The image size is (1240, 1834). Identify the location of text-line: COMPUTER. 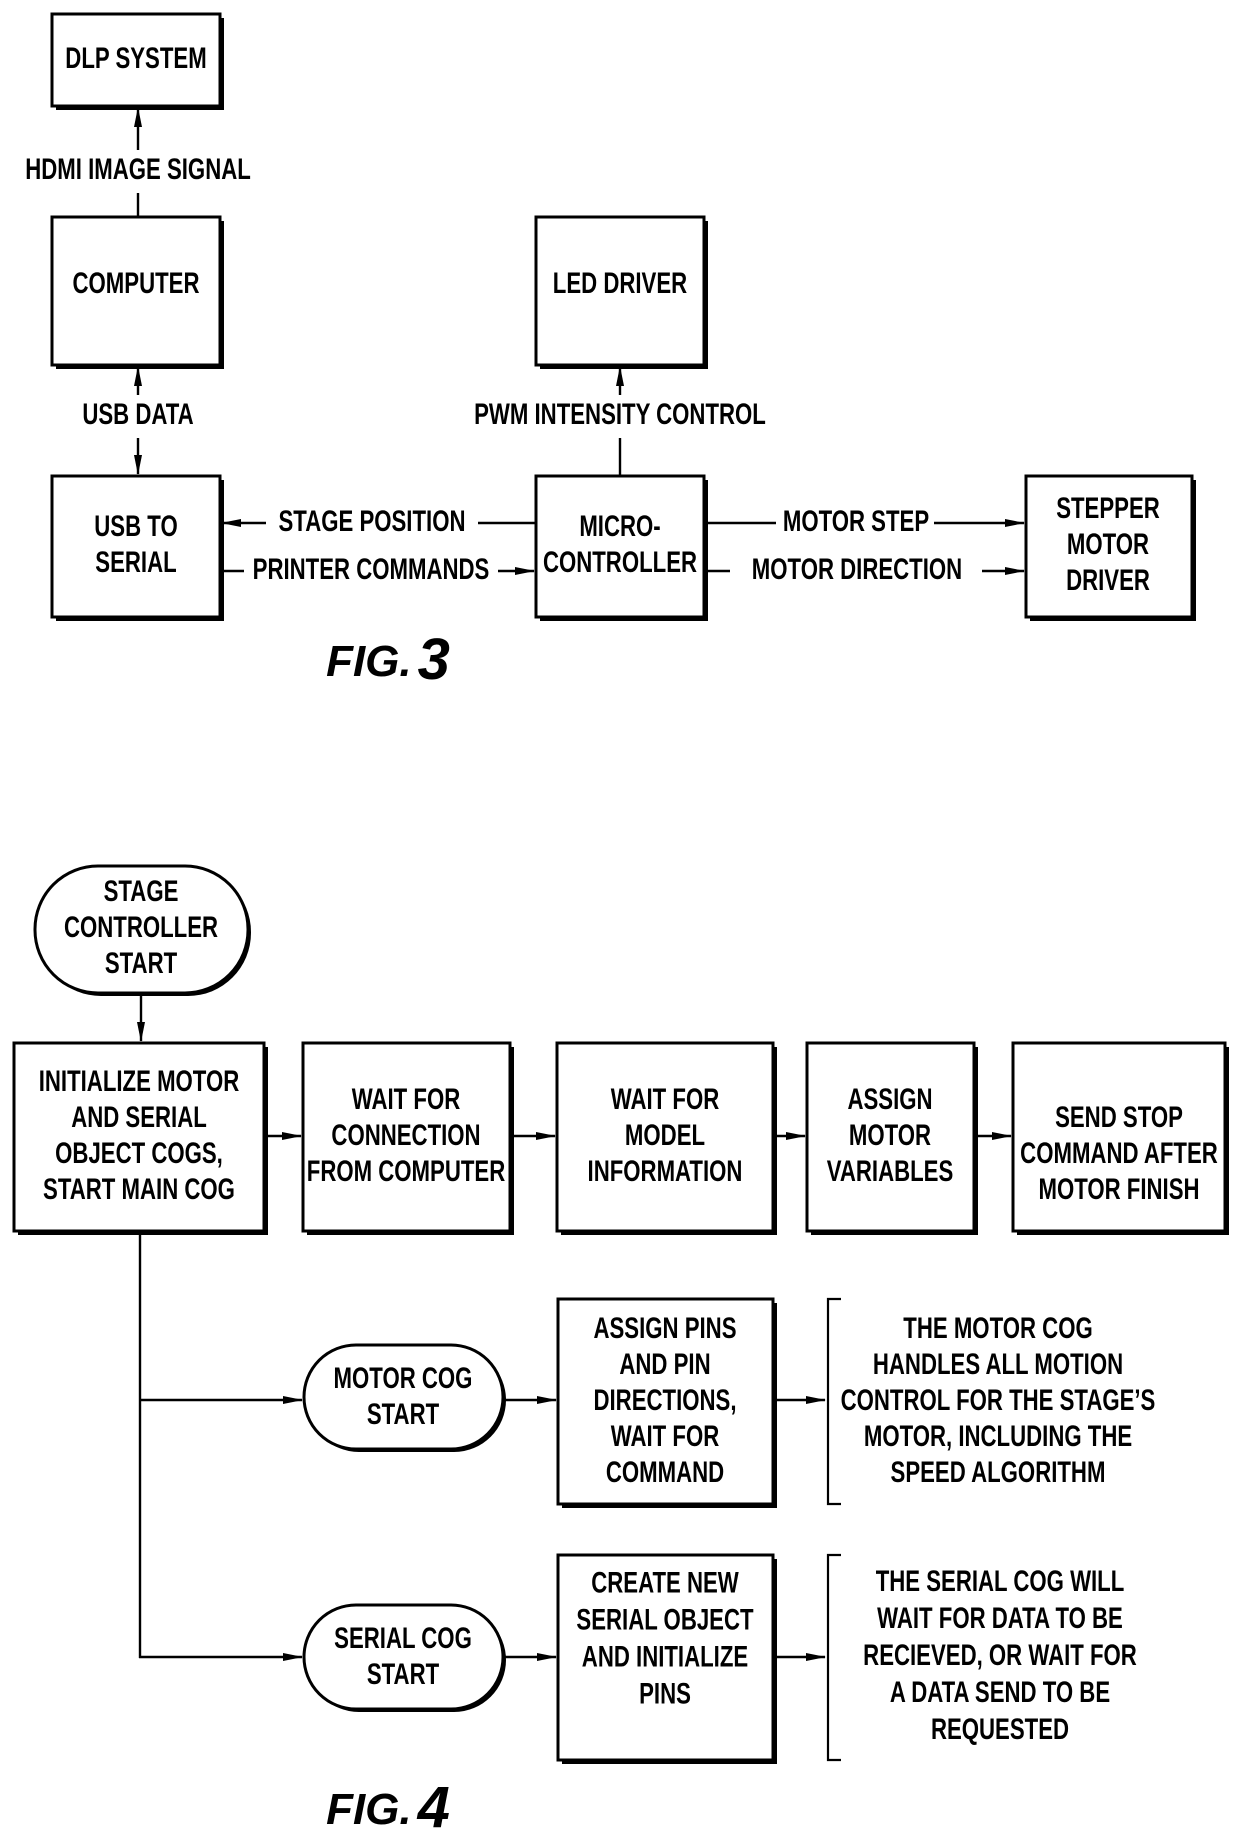
(136, 283).